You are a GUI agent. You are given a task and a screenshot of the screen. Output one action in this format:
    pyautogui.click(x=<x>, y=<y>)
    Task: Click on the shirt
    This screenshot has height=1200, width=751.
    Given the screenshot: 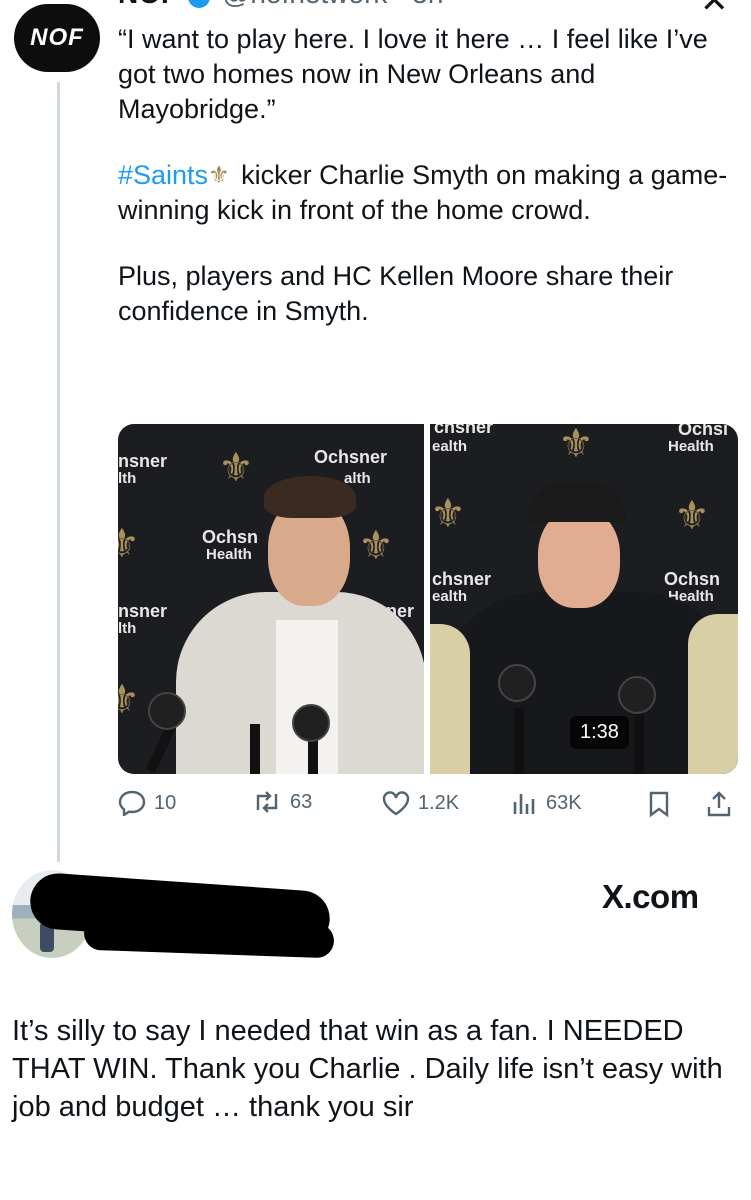 What is the action you would take?
    pyautogui.click(x=307, y=697)
    